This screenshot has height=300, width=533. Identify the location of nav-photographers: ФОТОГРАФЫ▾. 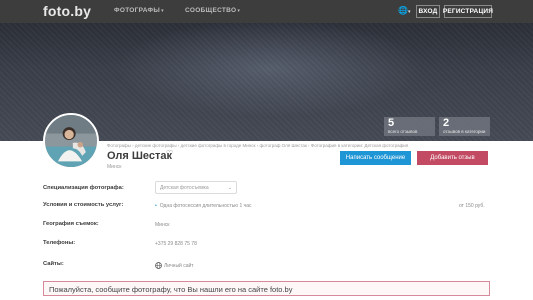
(139, 10).